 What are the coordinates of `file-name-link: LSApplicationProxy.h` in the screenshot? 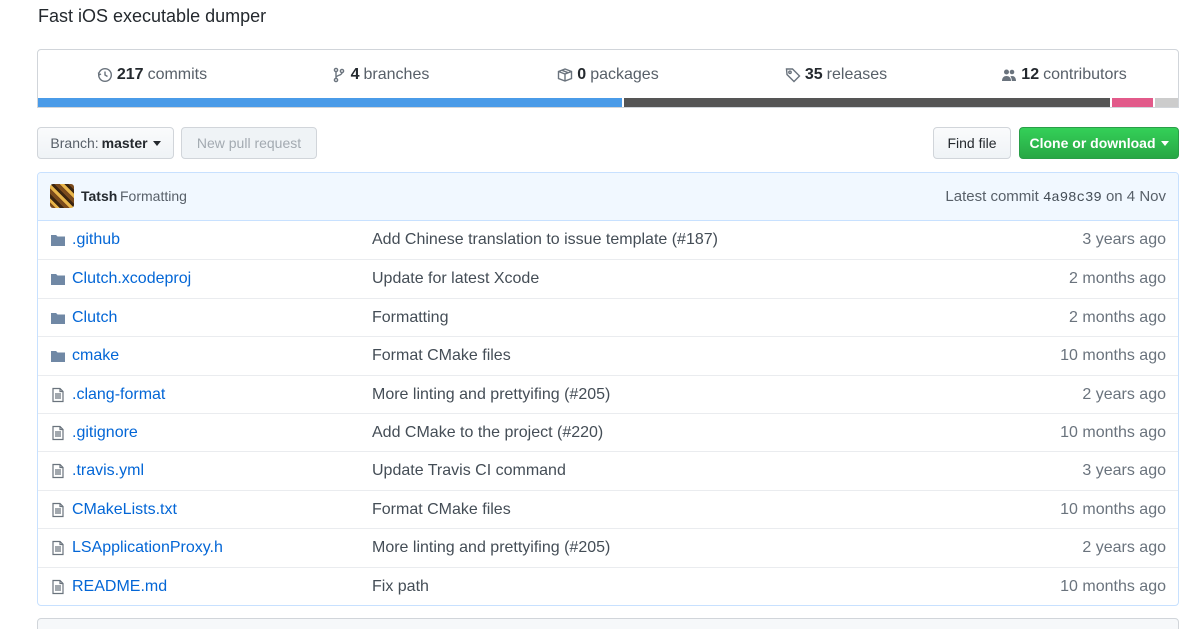 It's located at (147, 548).